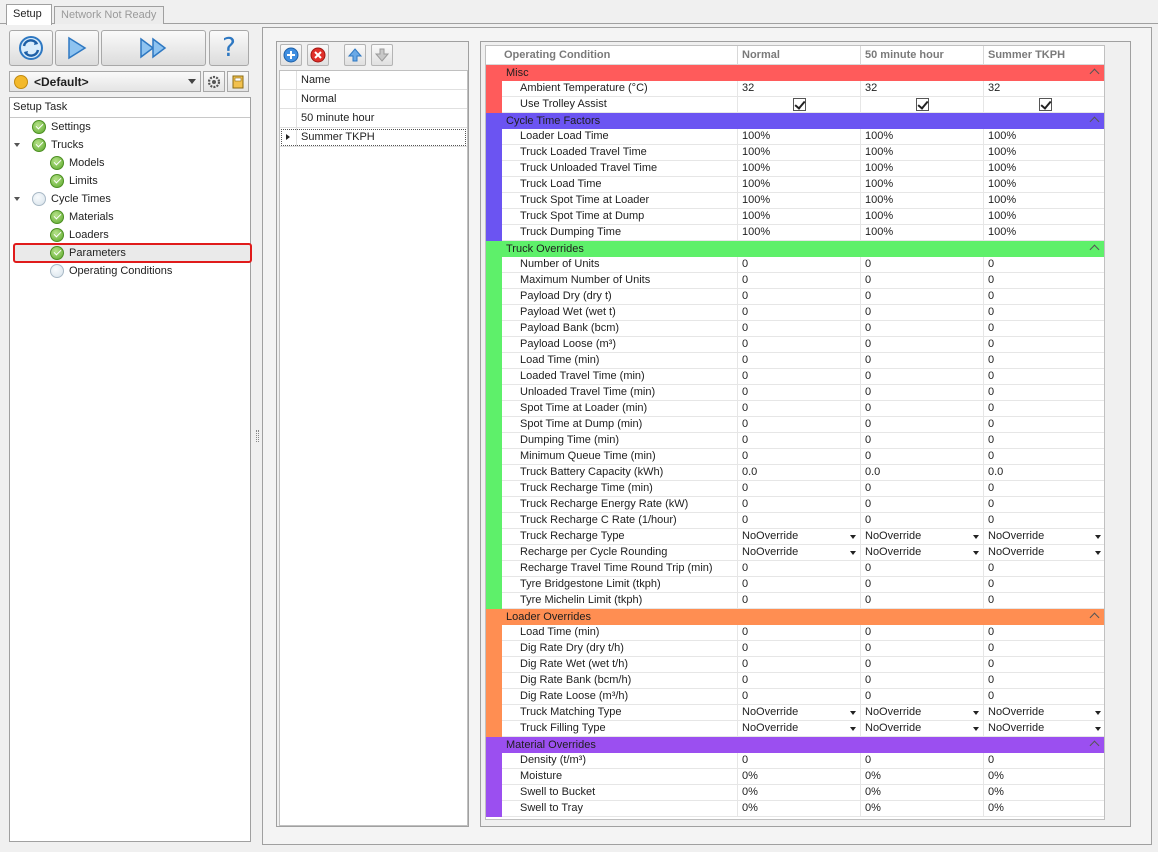  I want to click on move-up-button, so click(355, 55).